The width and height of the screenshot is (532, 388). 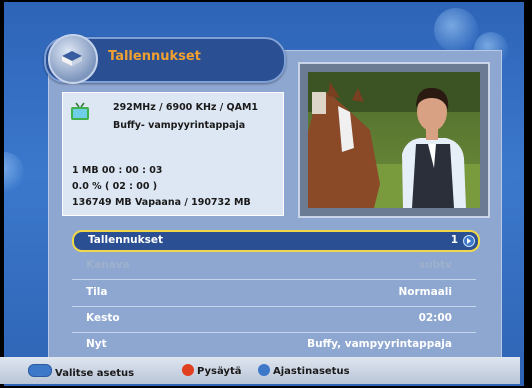 What do you see at coordinates (108, 265) in the screenshot?
I see `menu-row-label: Kanava` at bounding box center [108, 265].